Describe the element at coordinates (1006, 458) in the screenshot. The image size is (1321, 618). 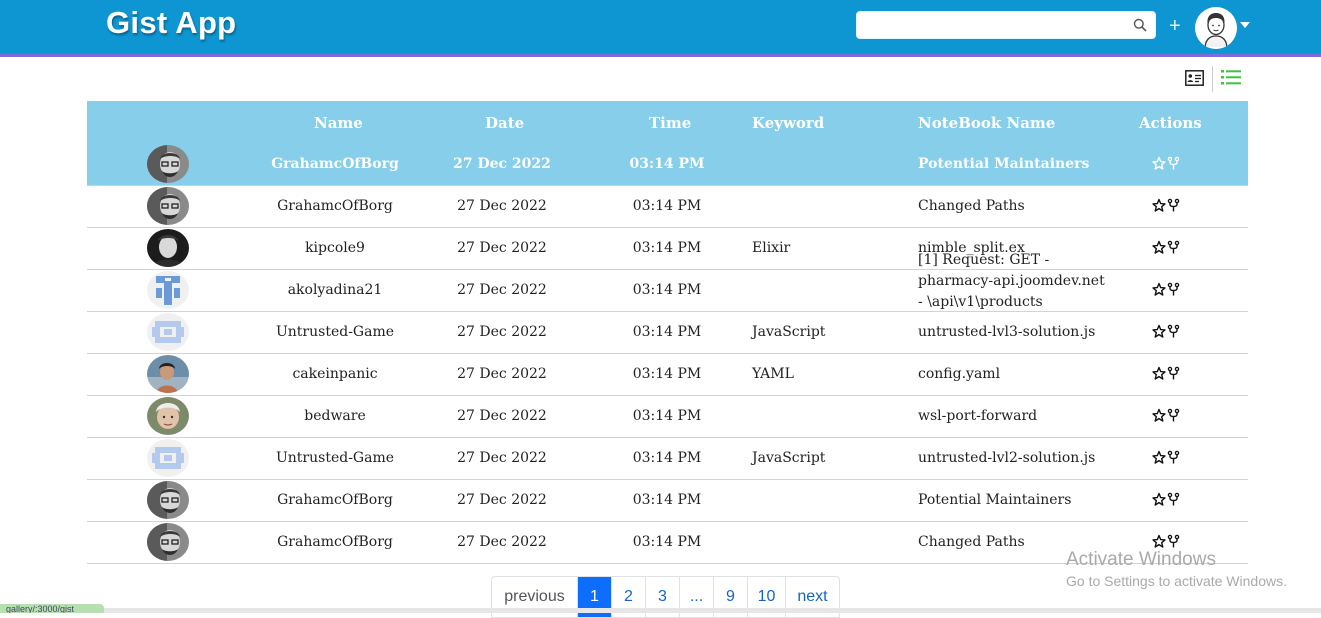
I see `notebook-name: untrusted-lvl2-solution.js` at that location.